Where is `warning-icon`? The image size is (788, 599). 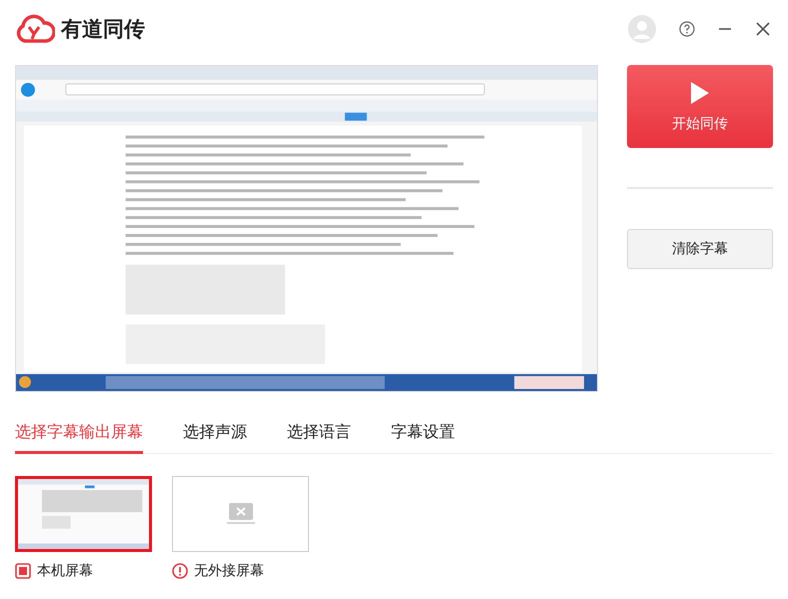
warning-icon is located at coordinates (180, 571).